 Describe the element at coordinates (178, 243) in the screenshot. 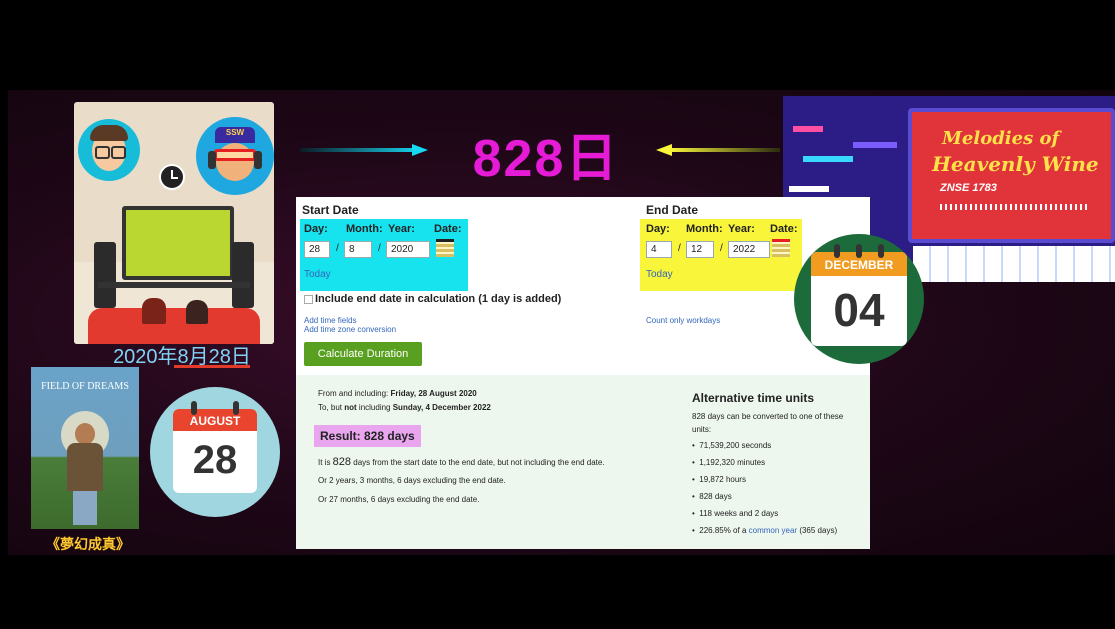

I see `tv-screen` at that location.